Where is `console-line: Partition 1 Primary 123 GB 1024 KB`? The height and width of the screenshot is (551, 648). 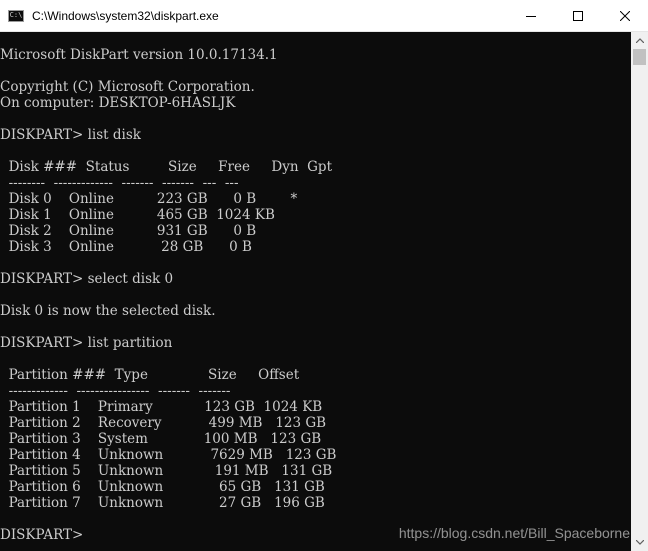 console-line: Partition 1 Primary 123 GB 1024 KB is located at coordinates (161, 407).